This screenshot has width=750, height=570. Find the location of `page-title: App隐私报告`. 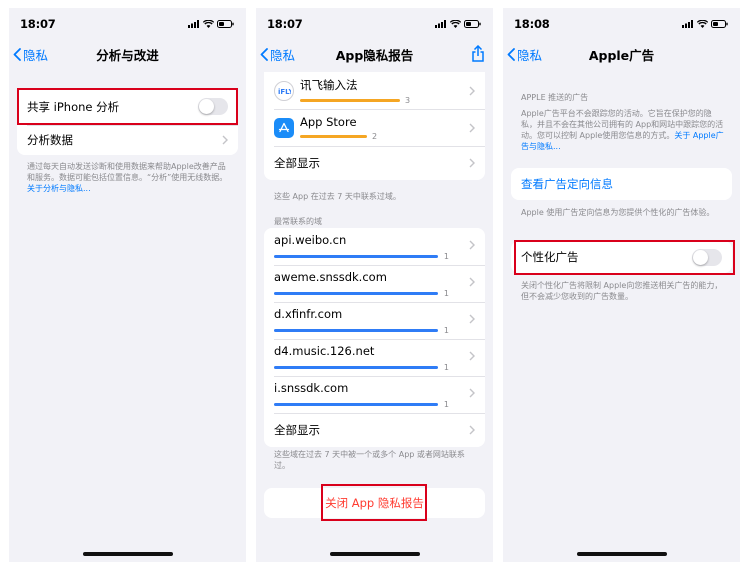

page-title: App隐私报告 is located at coordinates (374, 55).